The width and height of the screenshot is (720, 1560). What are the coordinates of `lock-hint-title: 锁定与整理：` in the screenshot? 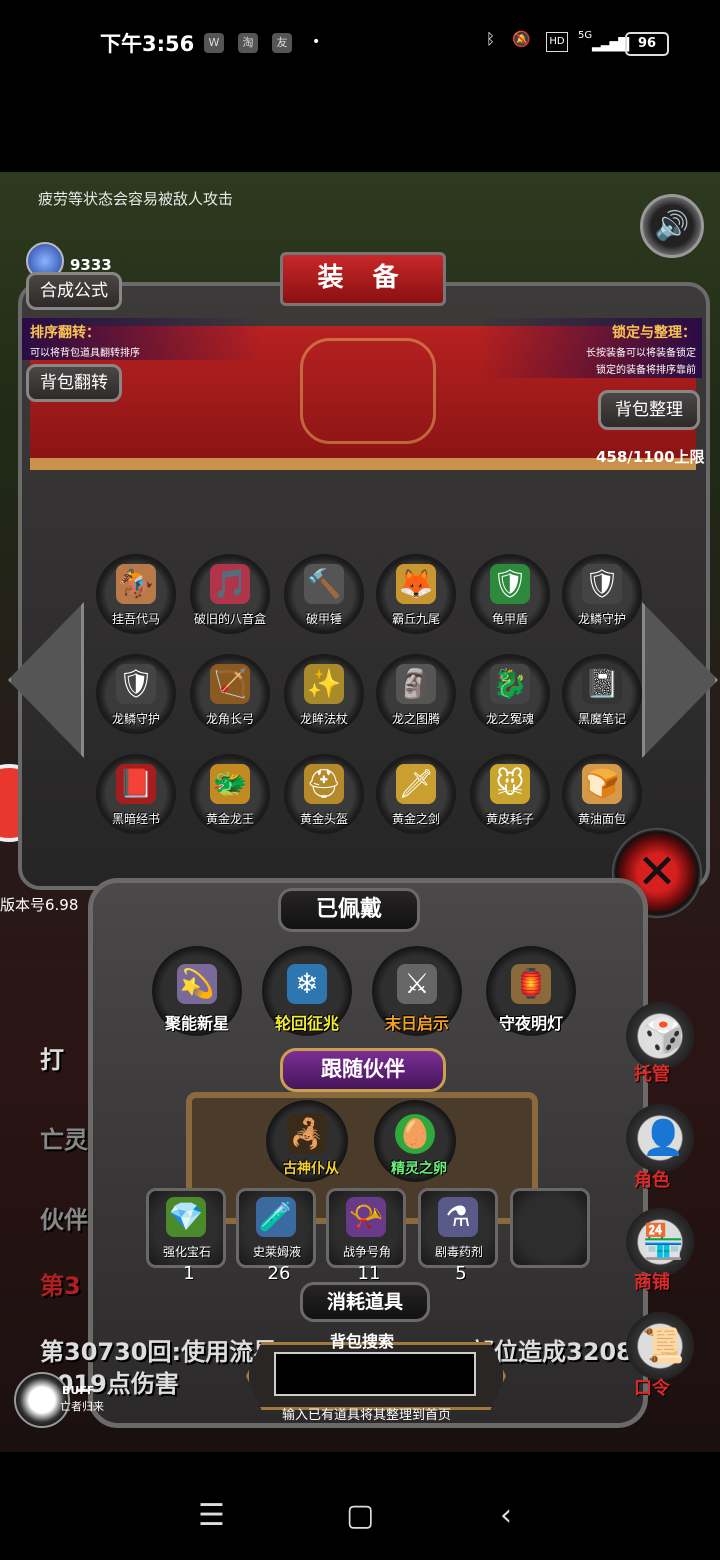 It's located at (654, 333).